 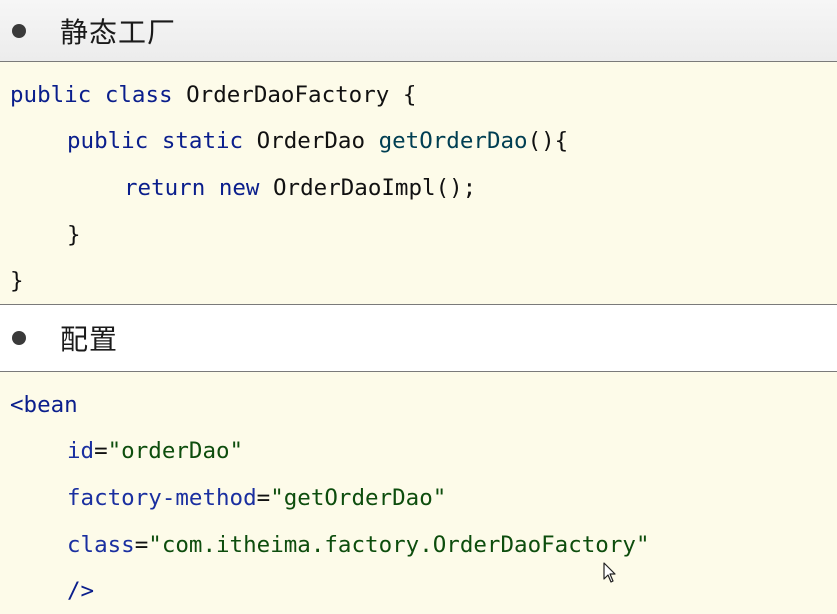 I want to click on code-line: <bean, so click(x=44, y=405).